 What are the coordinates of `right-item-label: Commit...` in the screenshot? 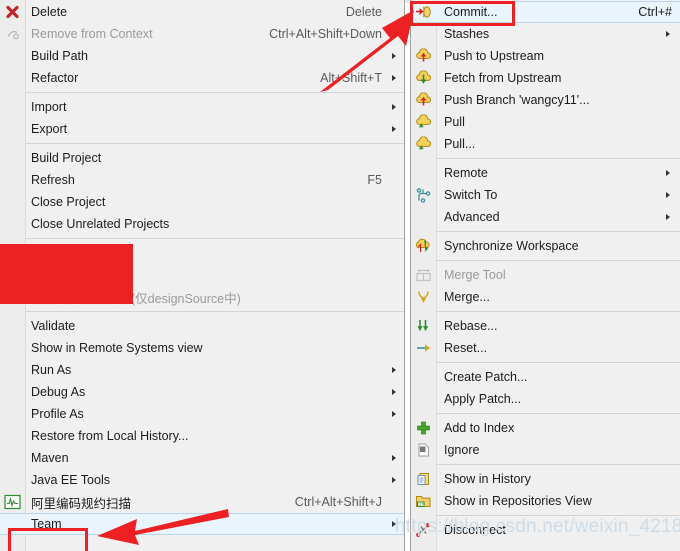 It's located at (471, 12).